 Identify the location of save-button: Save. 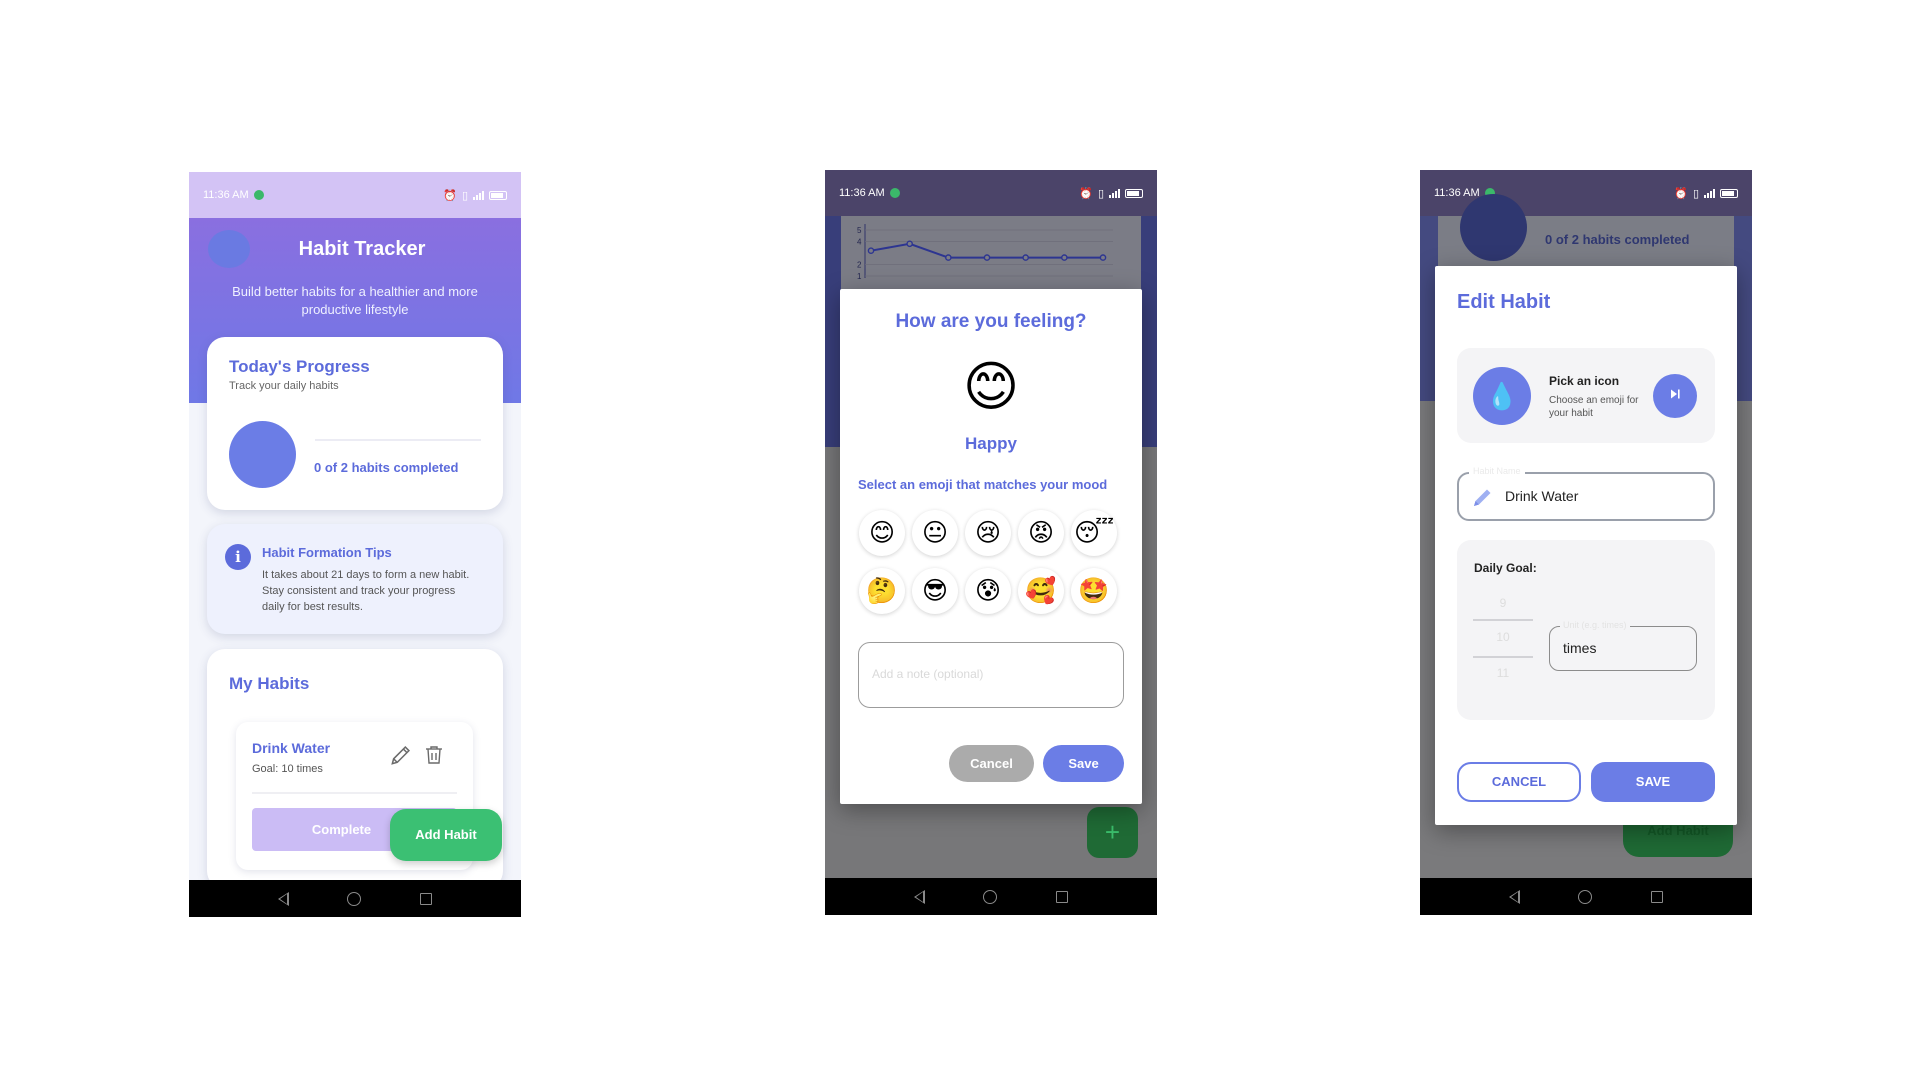
(1083, 763).